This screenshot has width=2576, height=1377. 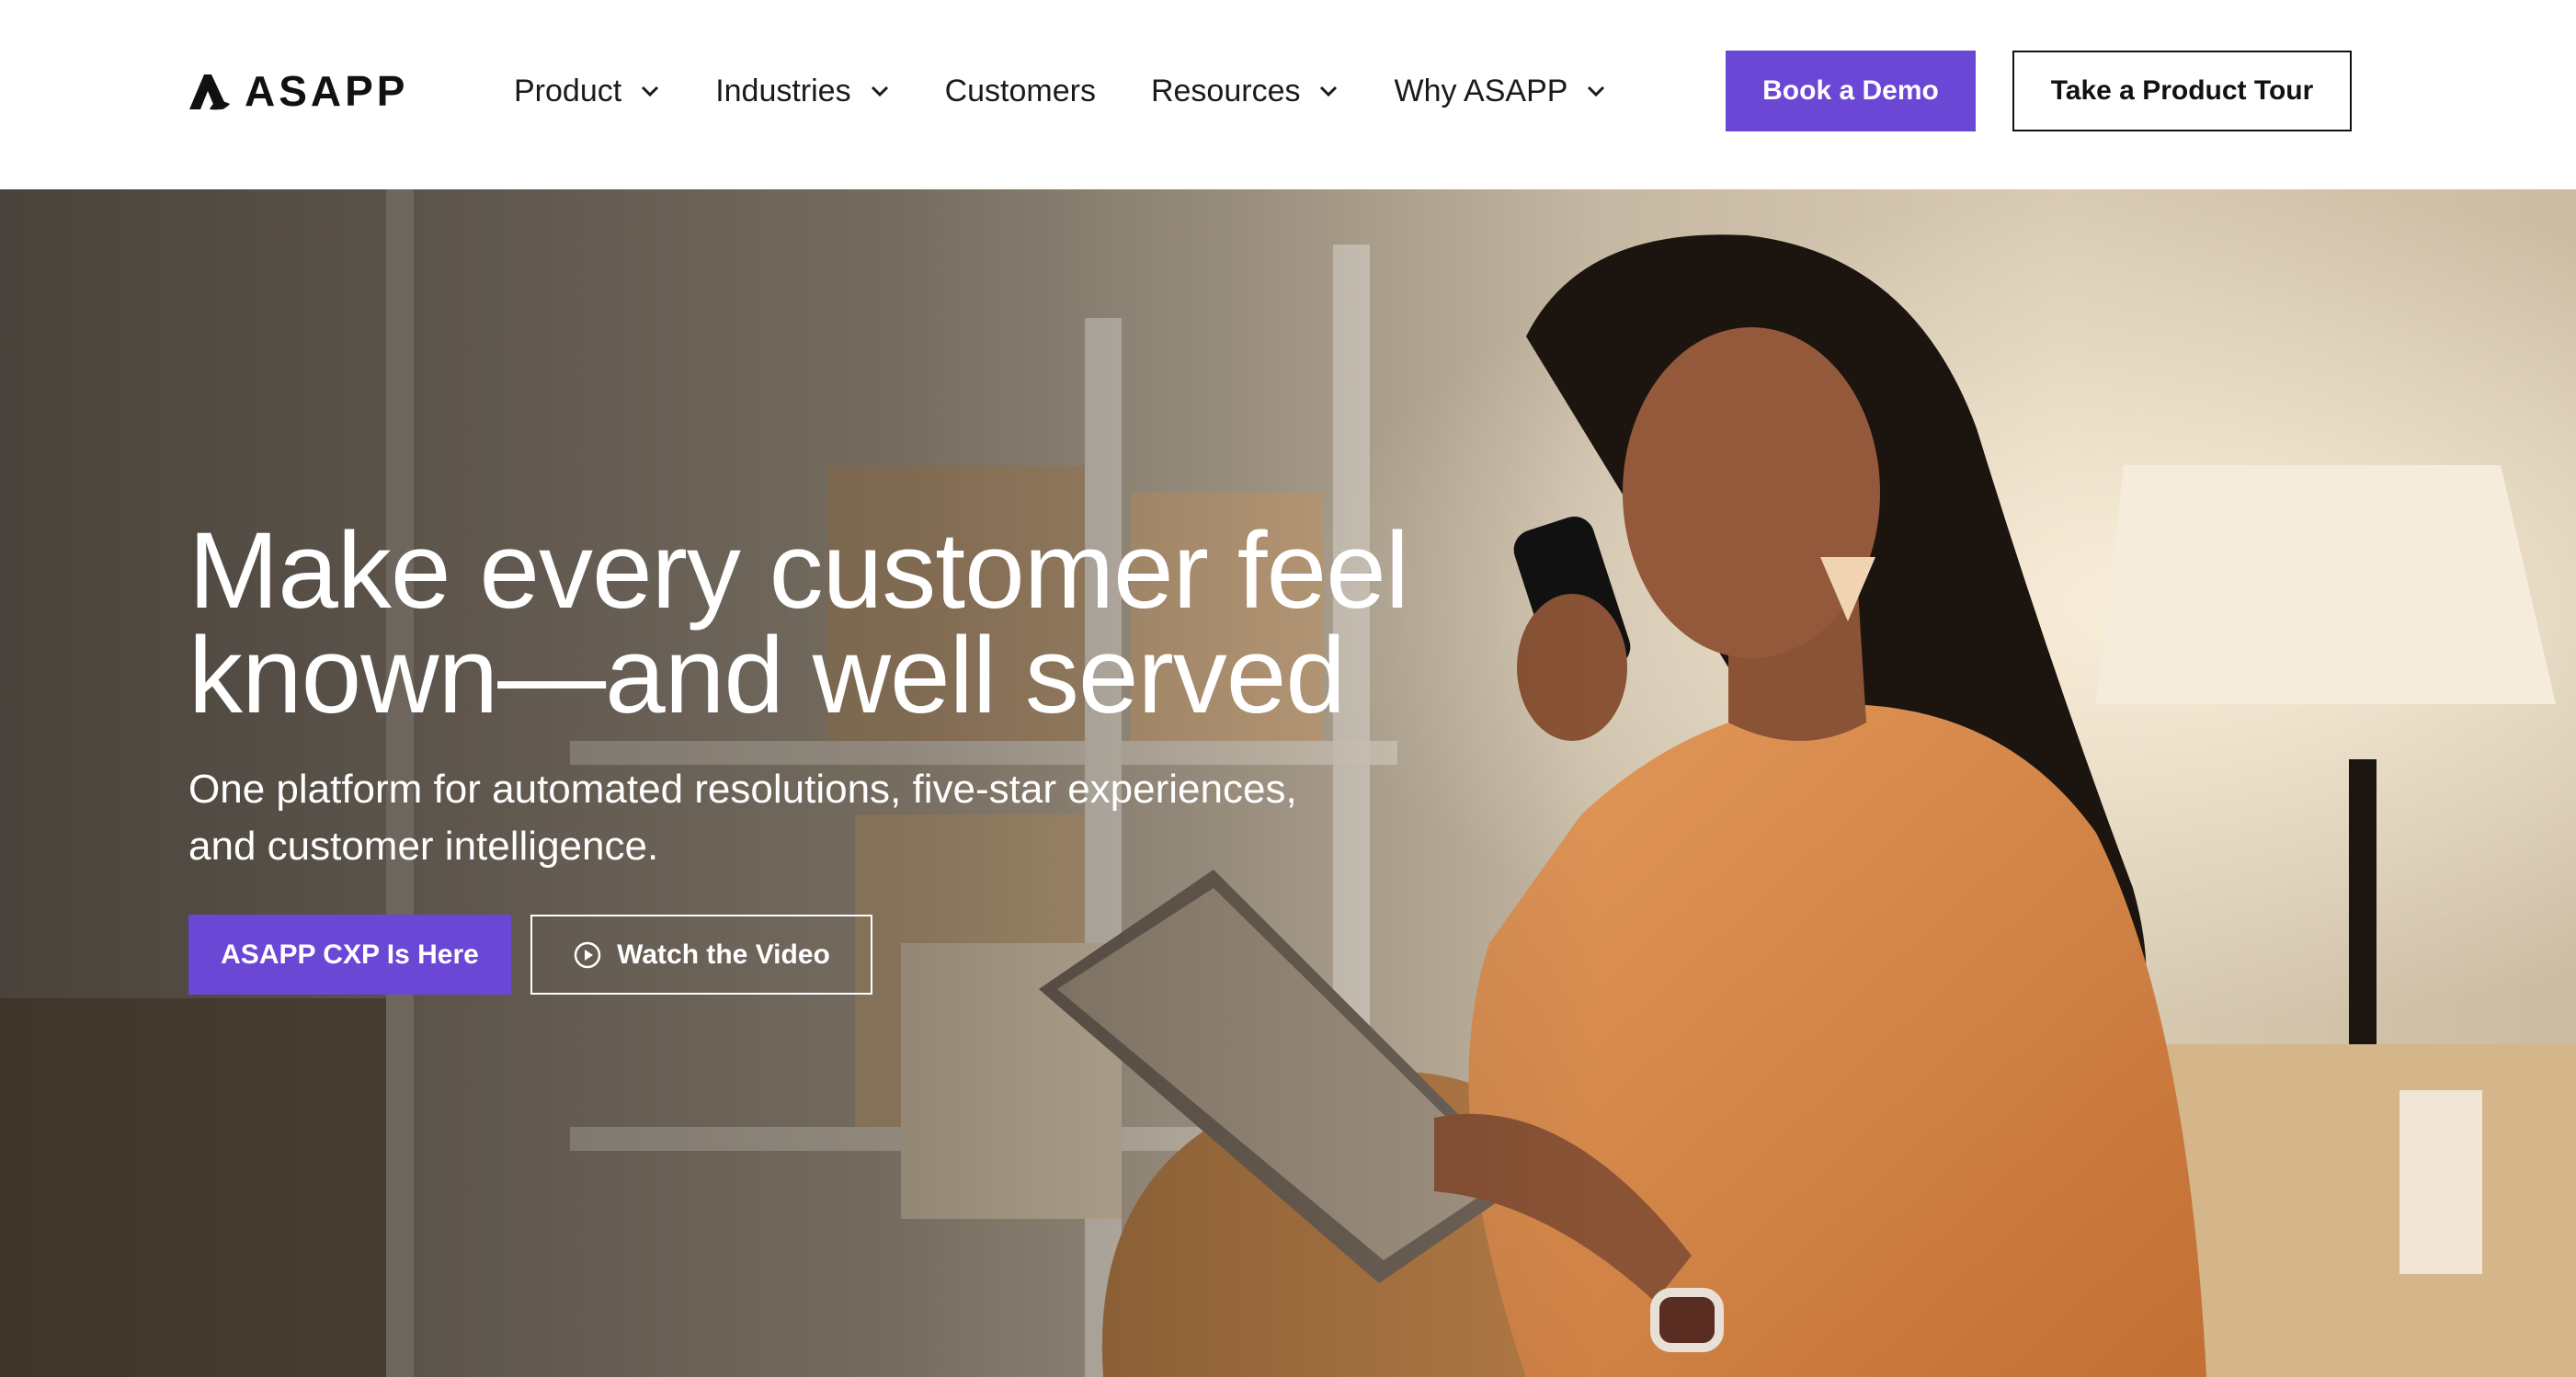 I want to click on nav-item-industries: Industries, so click(x=802, y=91).